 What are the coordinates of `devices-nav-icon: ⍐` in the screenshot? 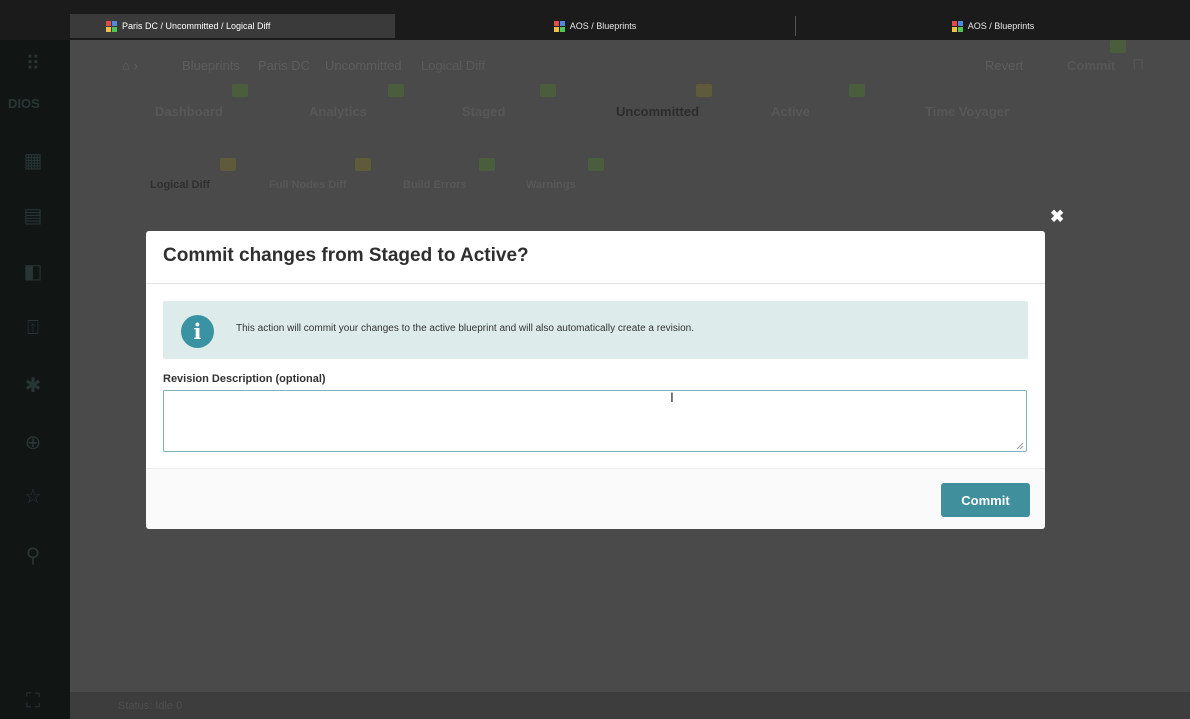 It's located at (33, 328).